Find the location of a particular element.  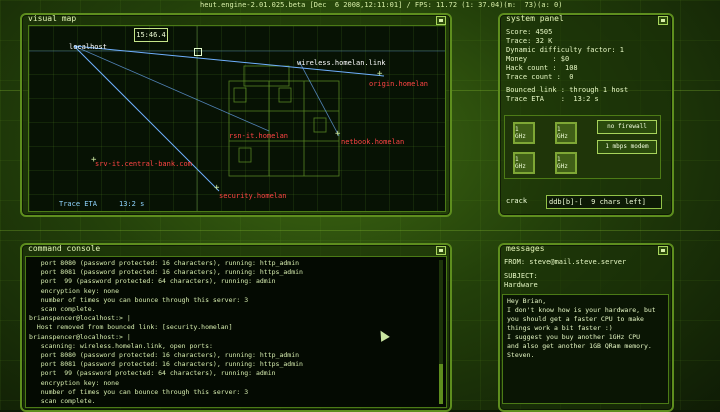

panel-title: messages is located at coordinates (525, 248).